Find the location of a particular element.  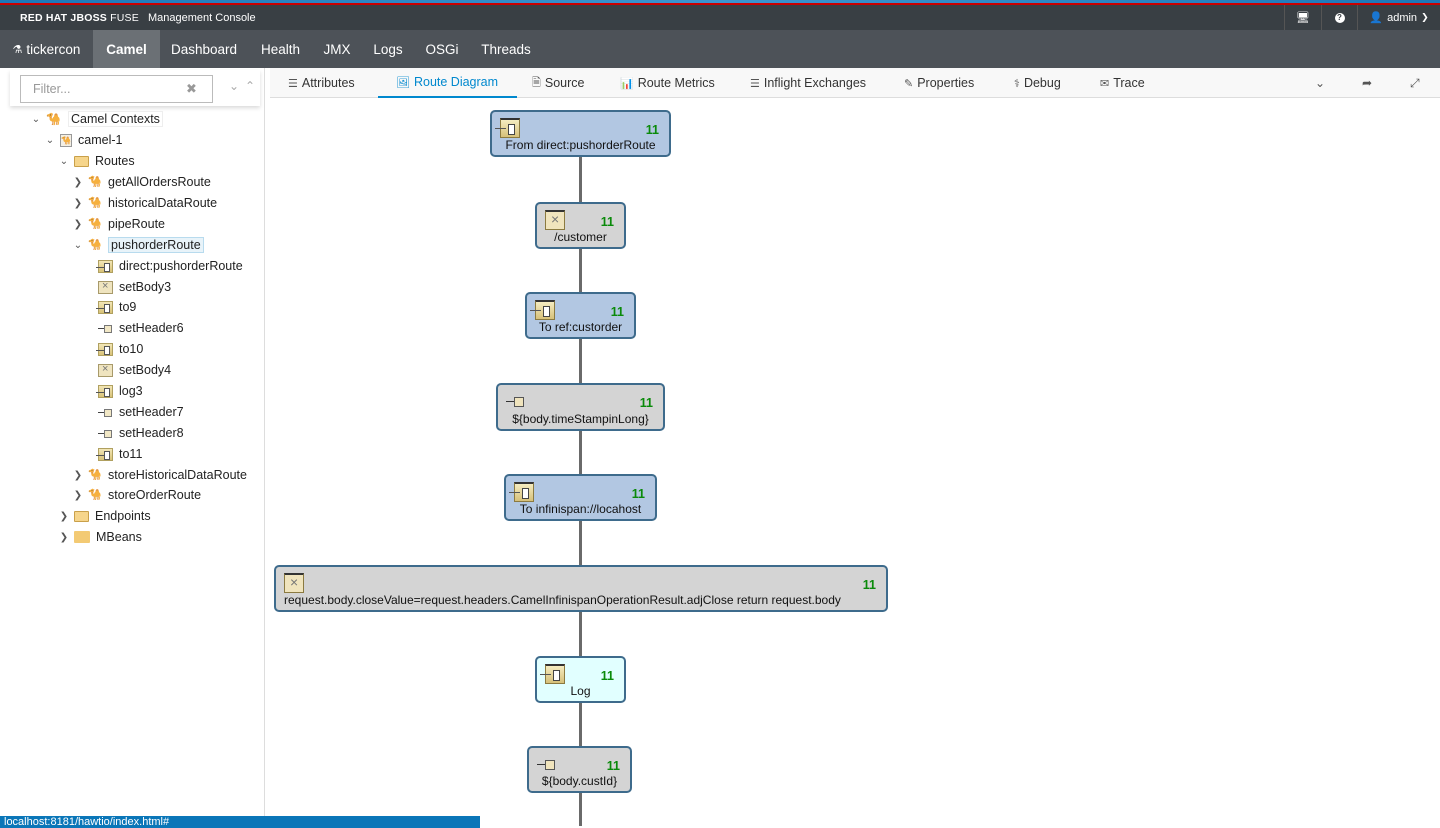

monitor-icon: 🖥 is located at coordinates (1303, 18).